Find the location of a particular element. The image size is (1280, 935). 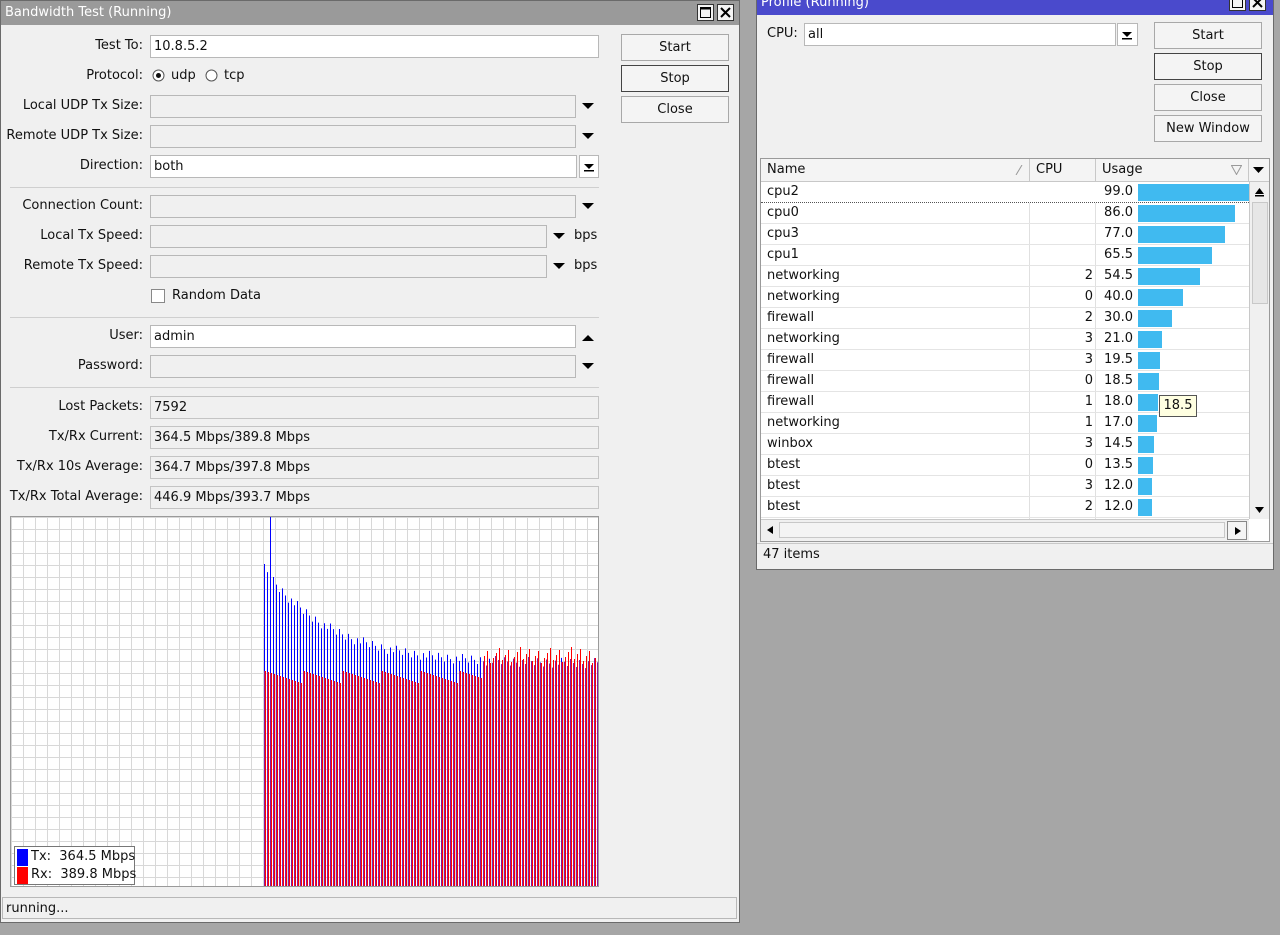

password-input is located at coordinates (363, 366).